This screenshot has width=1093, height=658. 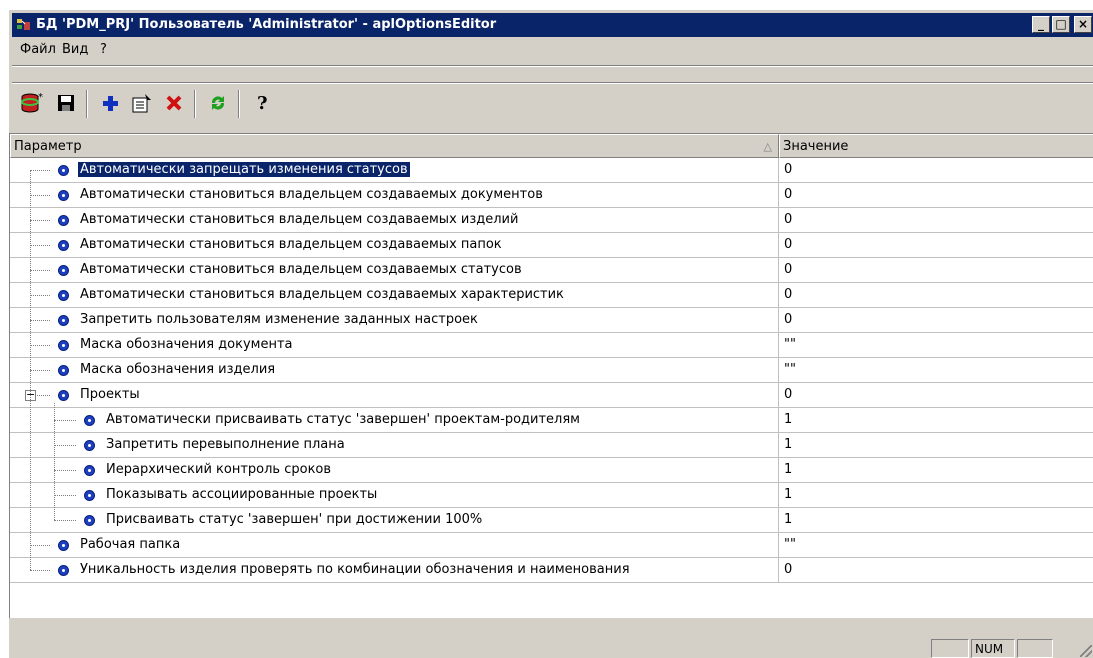 I want to click on column-header-value: Значение, so click(x=936, y=146).